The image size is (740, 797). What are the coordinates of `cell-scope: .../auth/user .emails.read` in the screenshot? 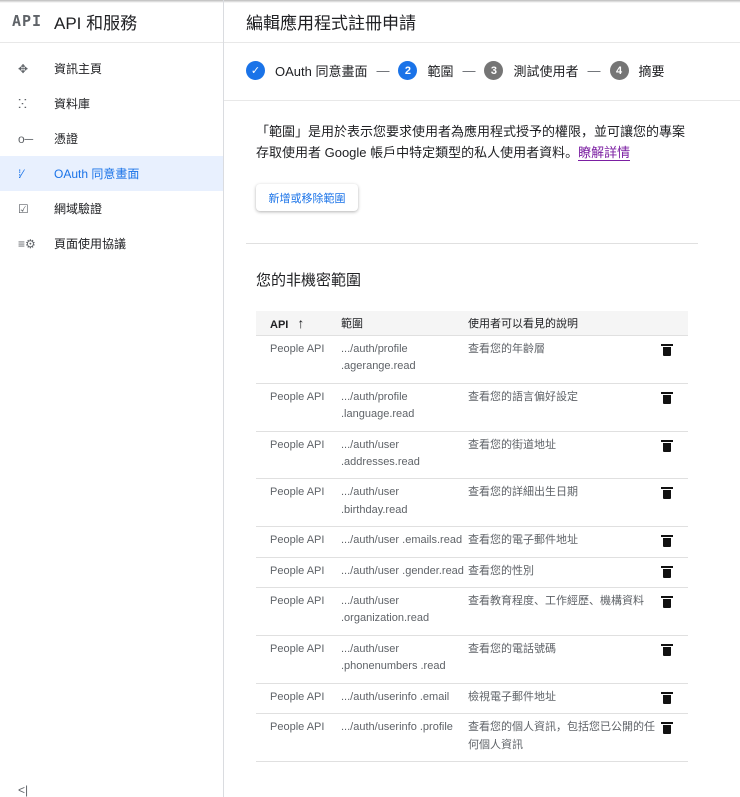 It's located at (402, 540).